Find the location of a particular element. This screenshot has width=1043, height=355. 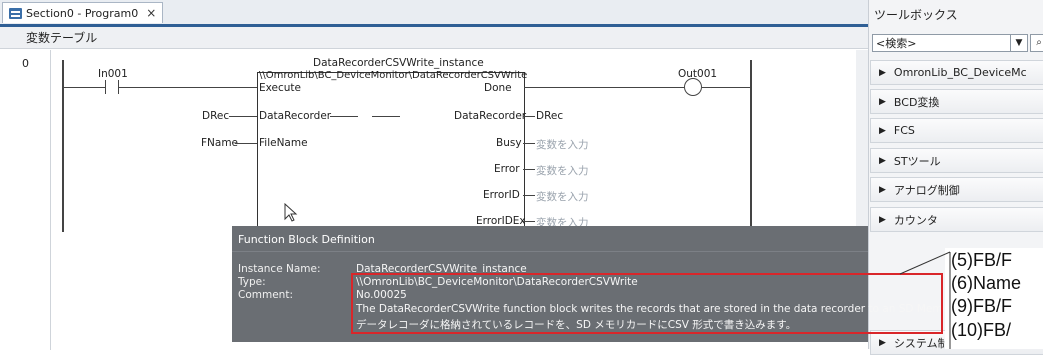

toolbox-item-fcs: ▶ FCS is located at coordinates (956, 130).